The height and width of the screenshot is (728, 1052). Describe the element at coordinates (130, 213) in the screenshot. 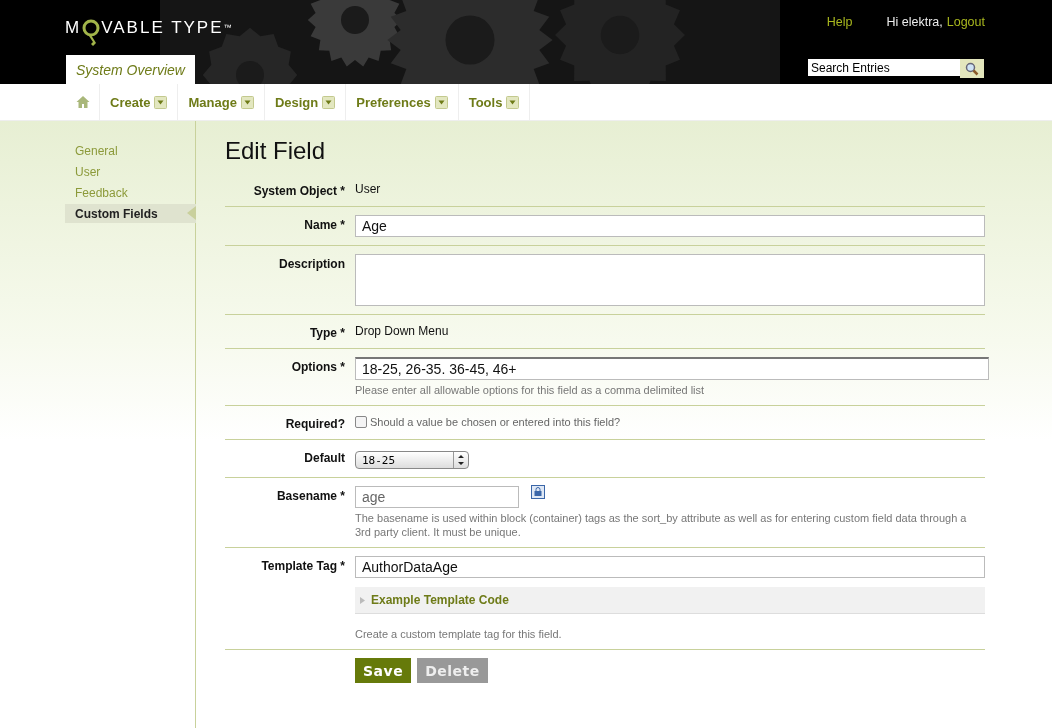

I see `sidebar-item: Custom Fields` at that location.